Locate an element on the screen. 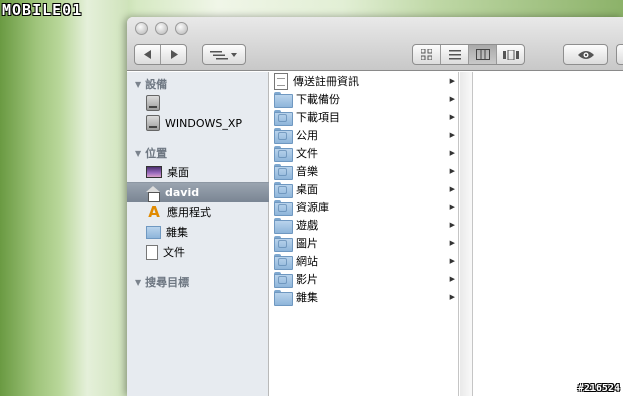 This screenshot has width=623, height=396. list-item: 影片 ▶ is located at coordinates (364, 279).